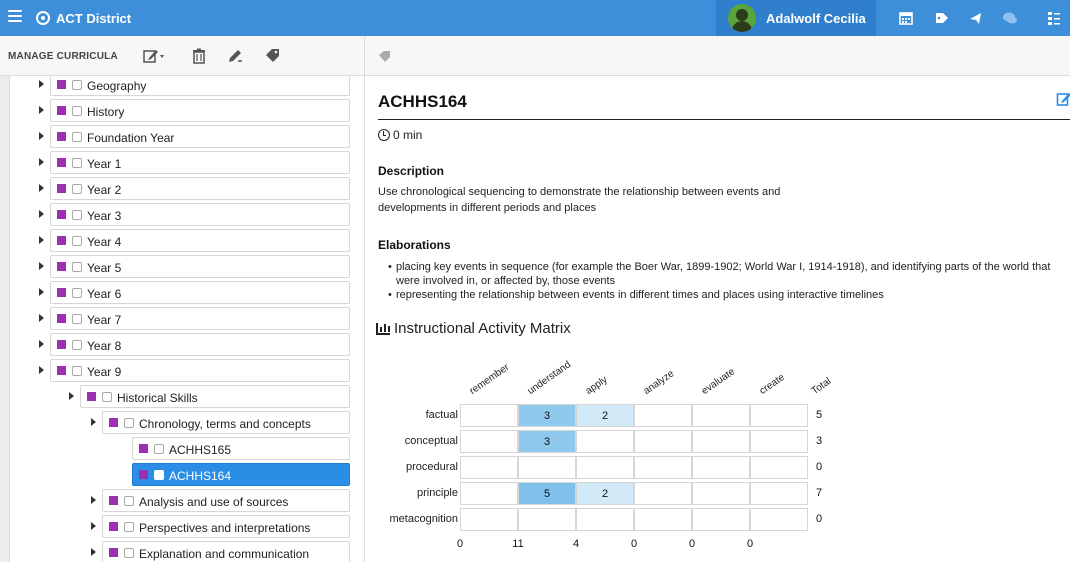 This screenshot has width=1070, height=562. What do you see at coordinates (194, 292) in the screenshot?
I see `tree-node: Year 6` at bounding box center [194, 292].